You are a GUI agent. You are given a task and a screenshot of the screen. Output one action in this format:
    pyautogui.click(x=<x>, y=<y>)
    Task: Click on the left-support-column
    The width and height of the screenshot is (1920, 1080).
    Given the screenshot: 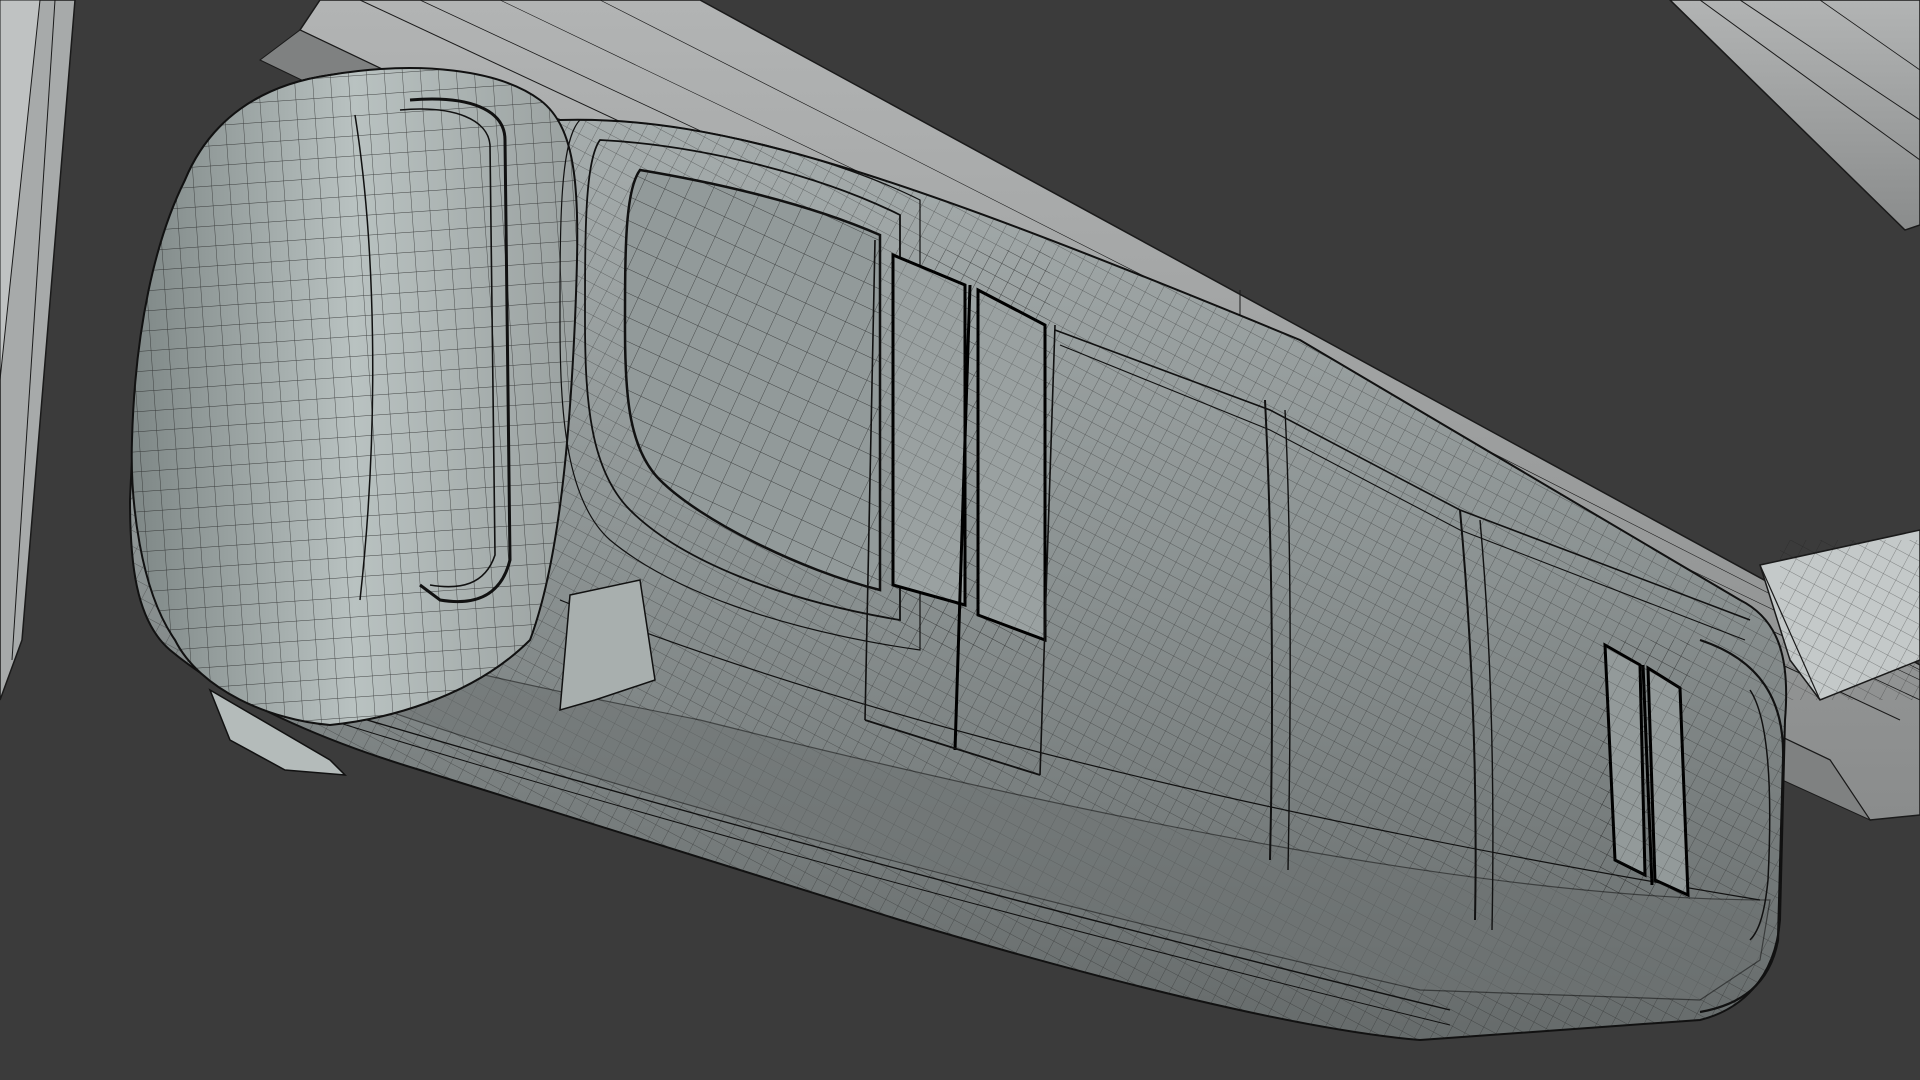 What is the action you would take?
    pyautogui.click(x=38, y=350)
    